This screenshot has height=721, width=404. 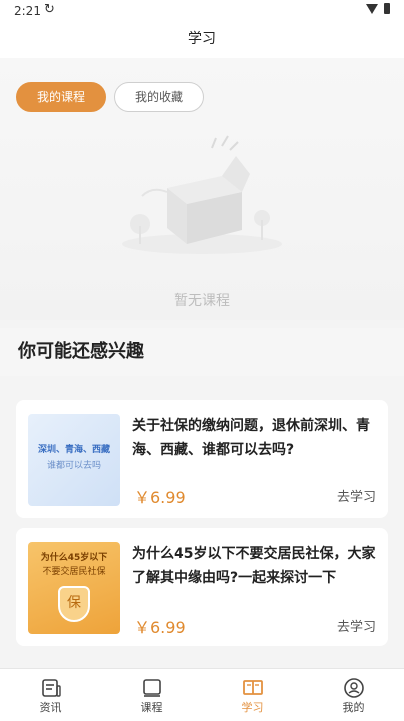 I want to click on thumbnail-caption: 为什么45岁以下, so click(x=74, y=558).